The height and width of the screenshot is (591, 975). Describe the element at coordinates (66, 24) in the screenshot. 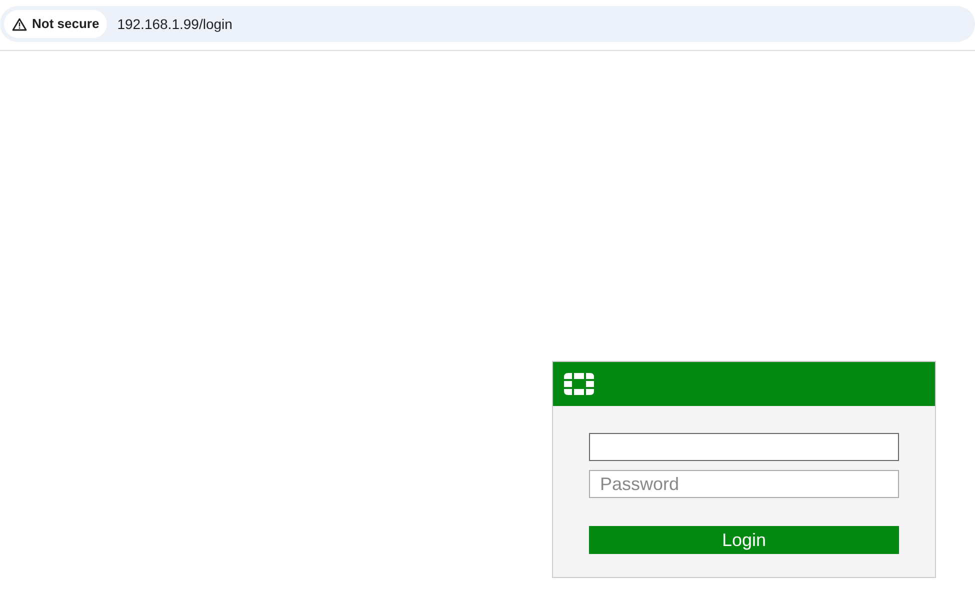

I see `security-label: Not secure` at that location.